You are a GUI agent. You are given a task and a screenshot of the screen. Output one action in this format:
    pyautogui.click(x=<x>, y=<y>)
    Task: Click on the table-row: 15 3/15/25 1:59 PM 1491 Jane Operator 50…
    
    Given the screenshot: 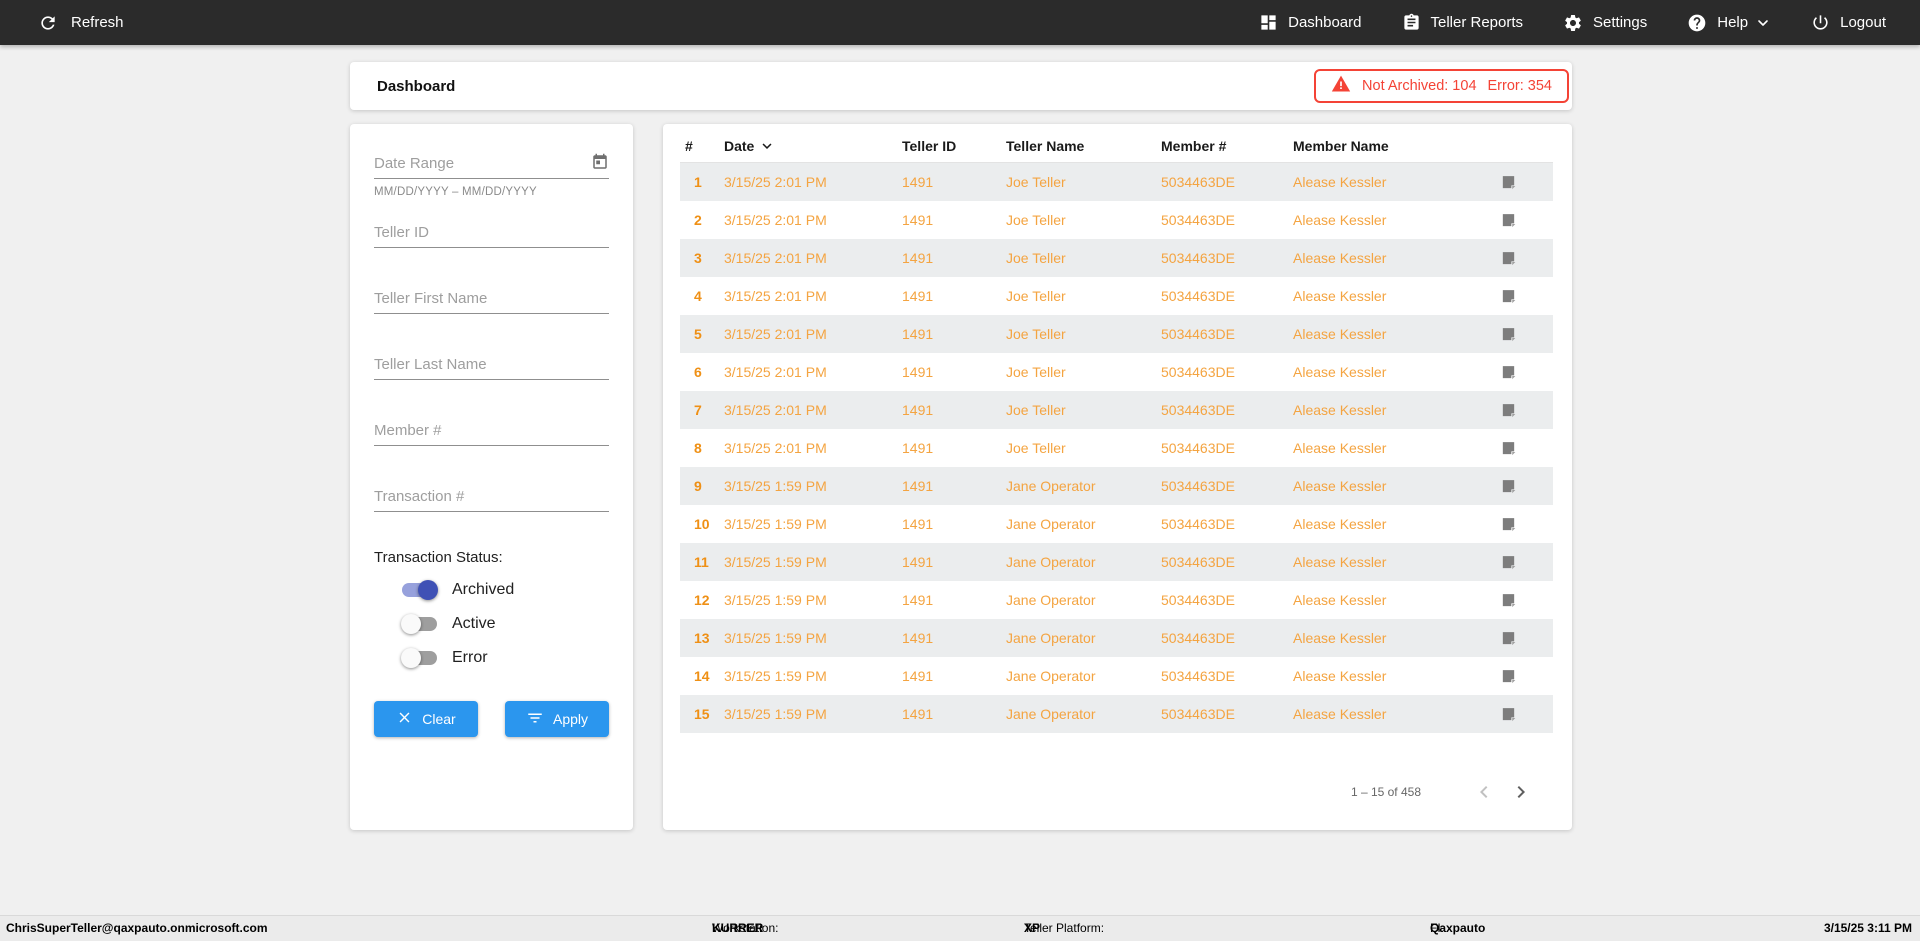 What is the action you would take?
    pyautogui.click(x=1116, y=714)
    